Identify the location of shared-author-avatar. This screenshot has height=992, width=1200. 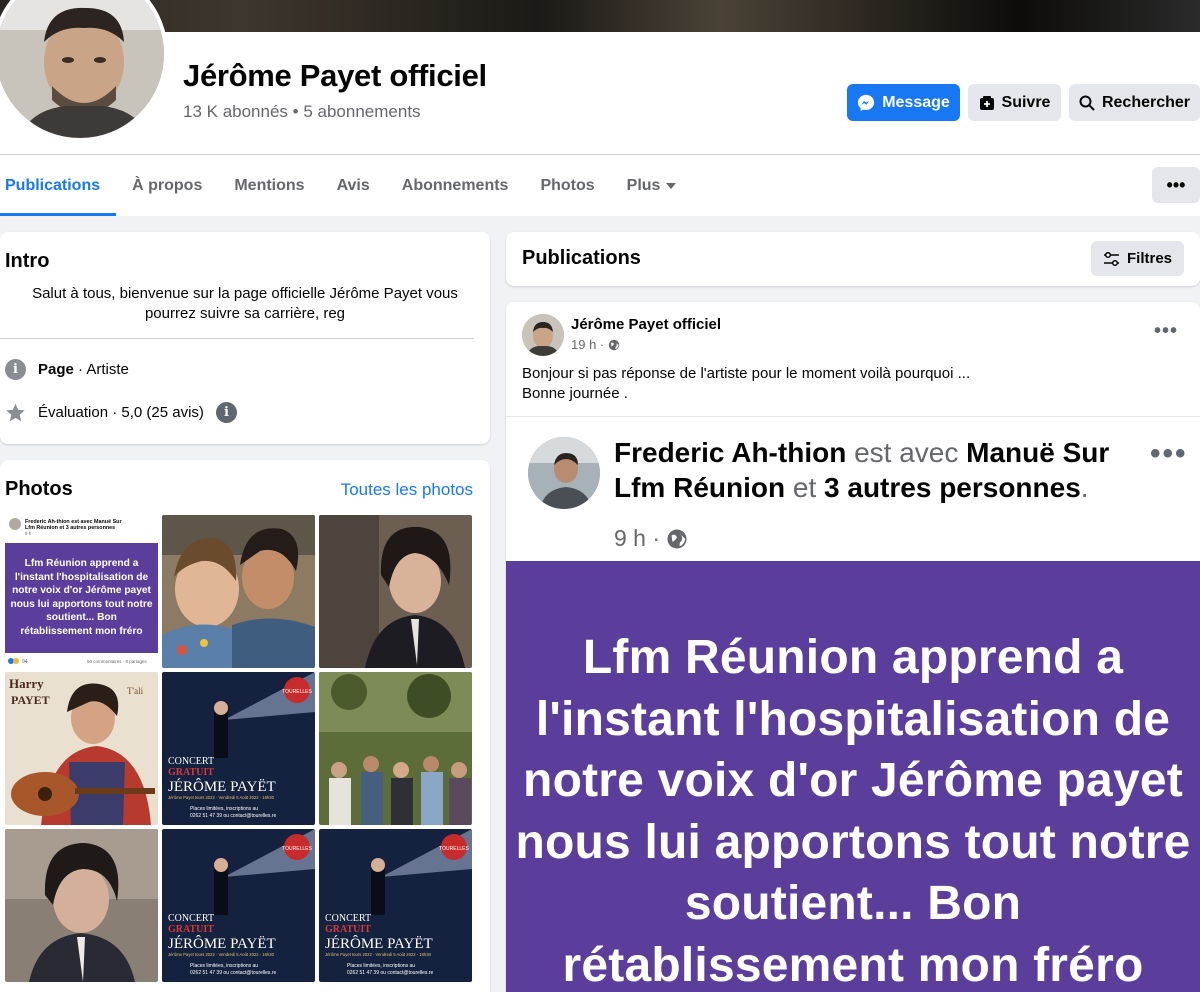
(564, 473).